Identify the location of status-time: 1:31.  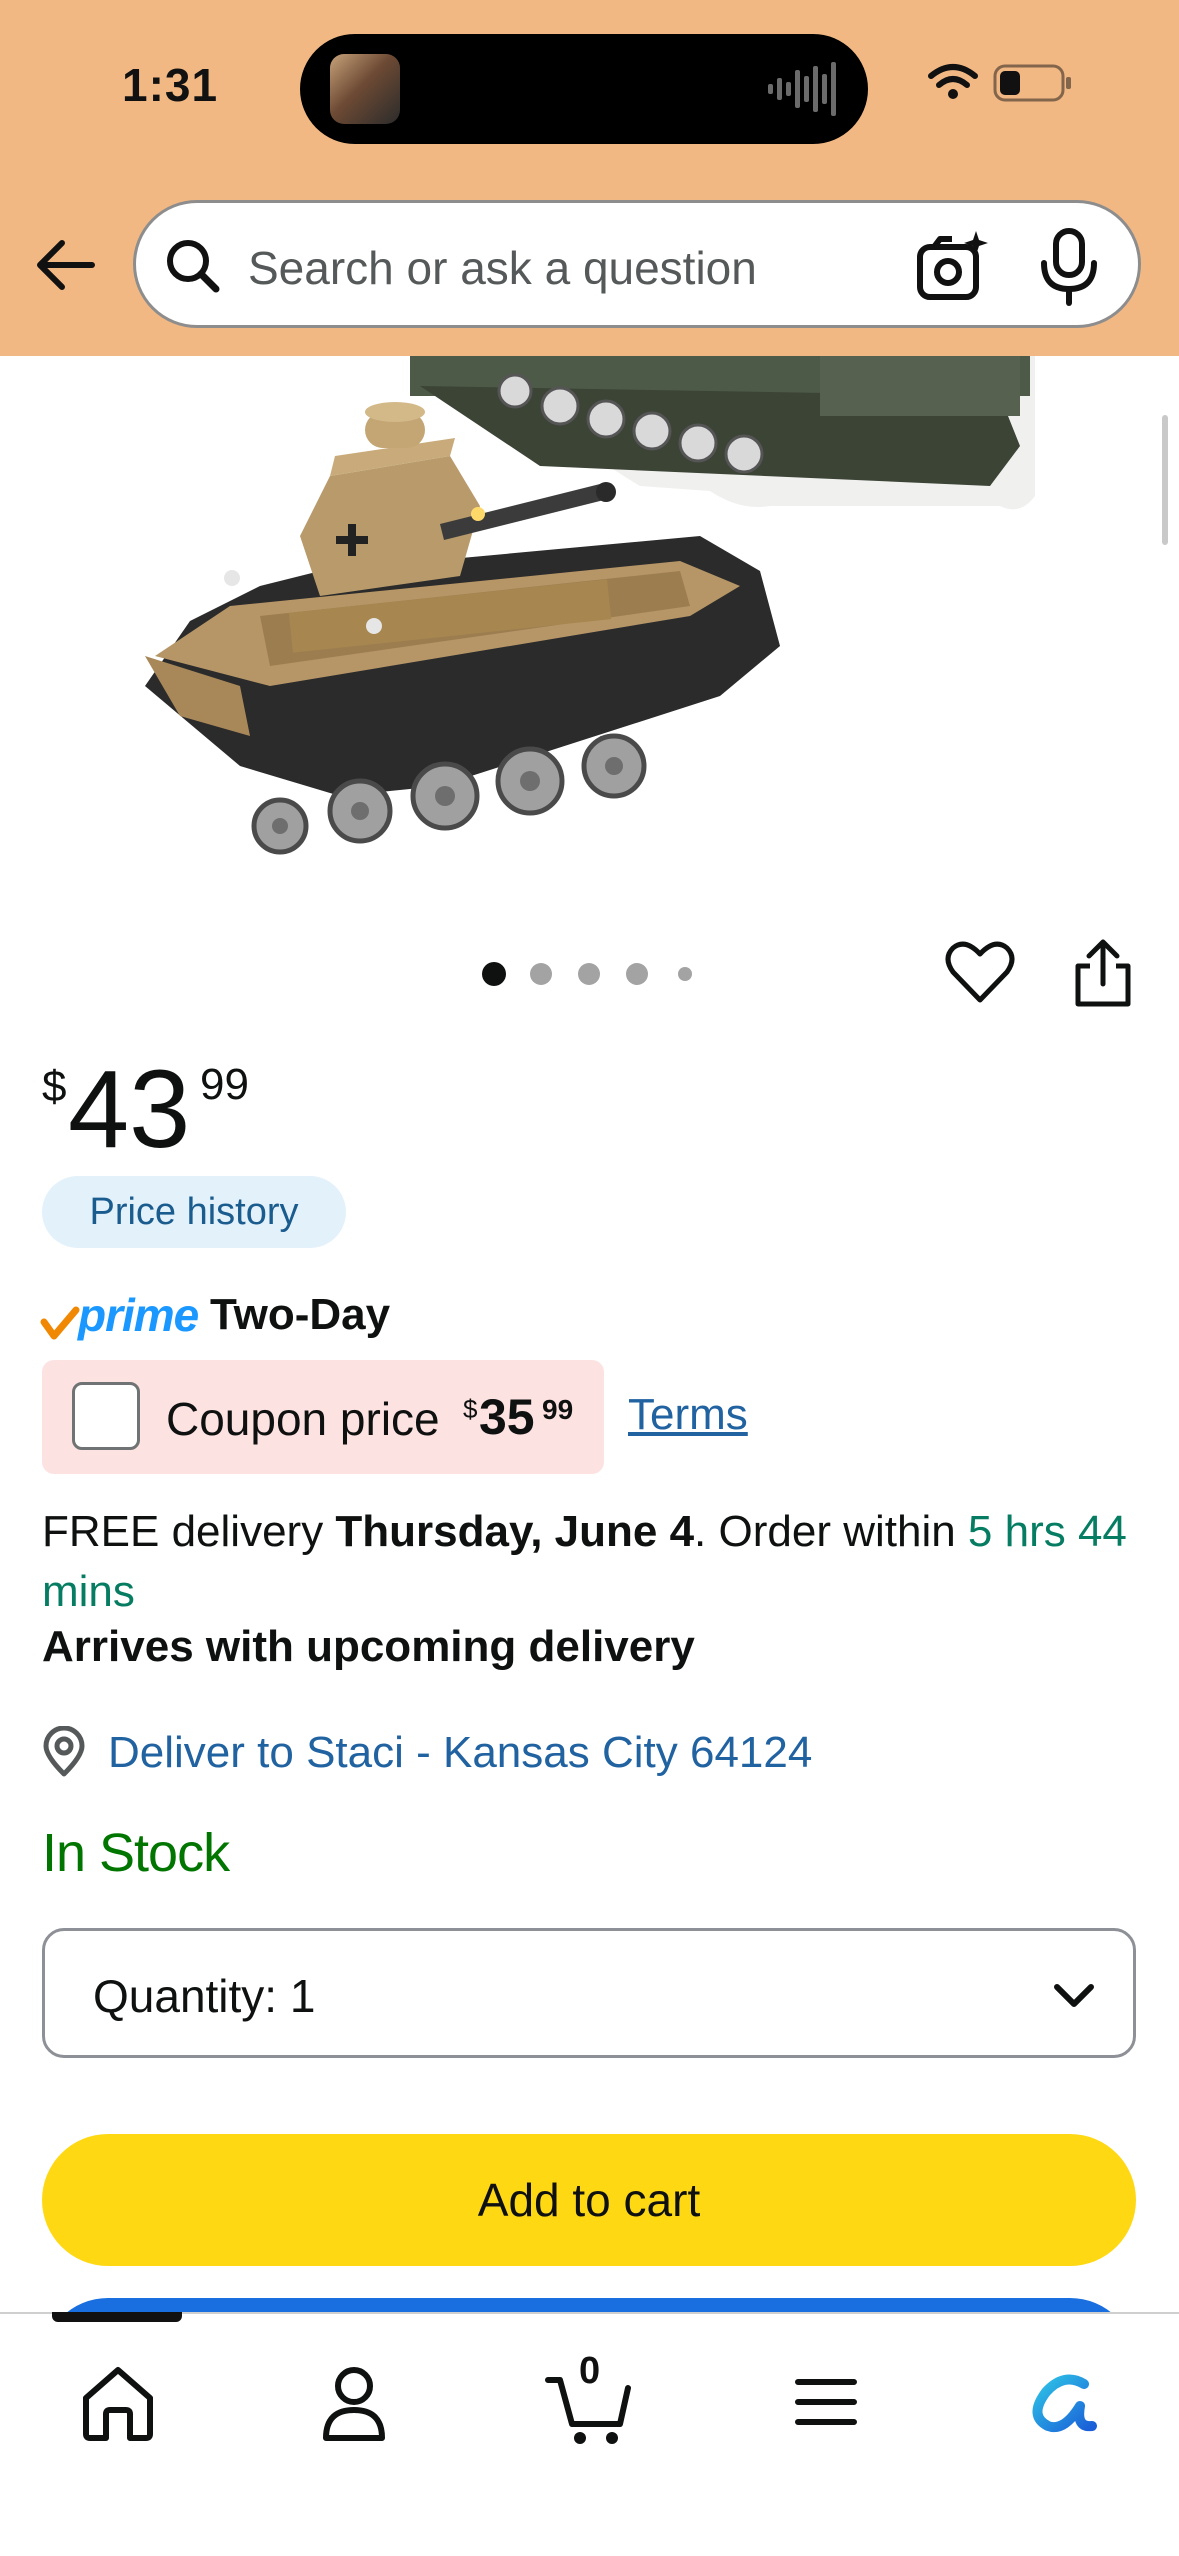
(170, 85).